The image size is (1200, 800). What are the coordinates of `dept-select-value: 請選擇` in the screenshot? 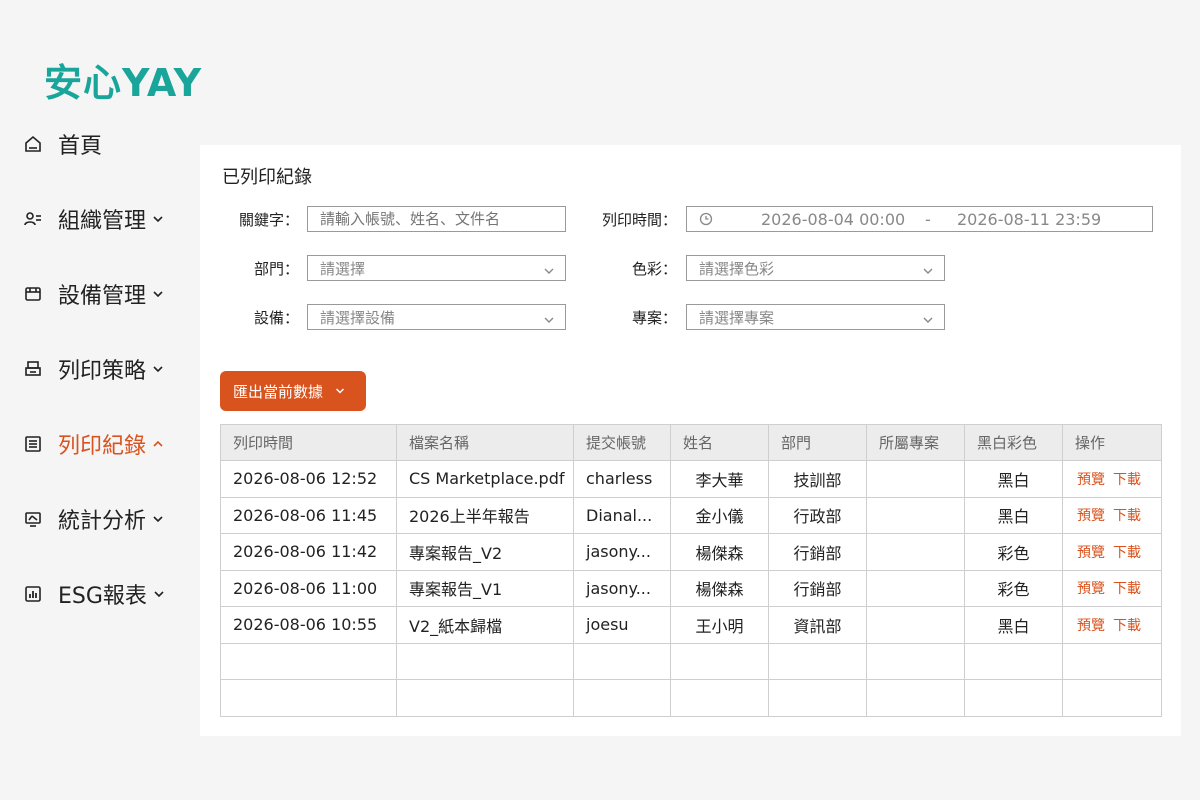 It's located at (343, 268).